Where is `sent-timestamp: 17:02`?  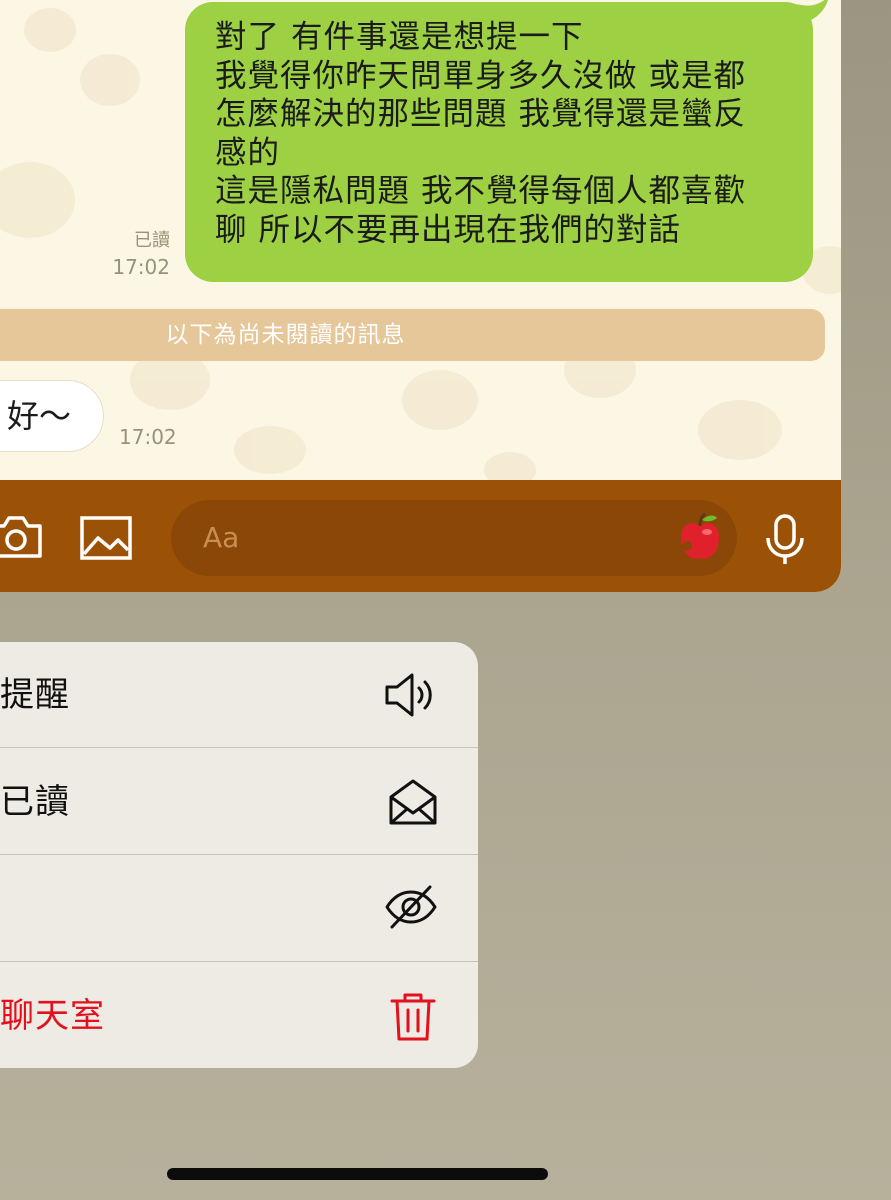 sent-timestamp: 17:02 is located at coordinates (141, 267).